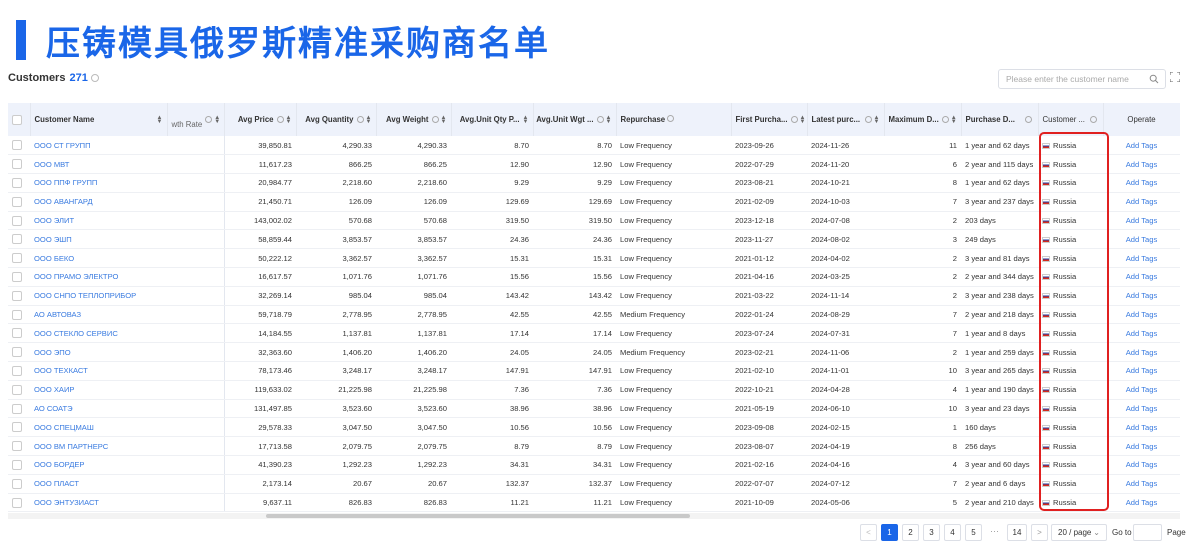 The image size is (1190, 553). I want to click on fullscreen-icon, so click(1175, 77).